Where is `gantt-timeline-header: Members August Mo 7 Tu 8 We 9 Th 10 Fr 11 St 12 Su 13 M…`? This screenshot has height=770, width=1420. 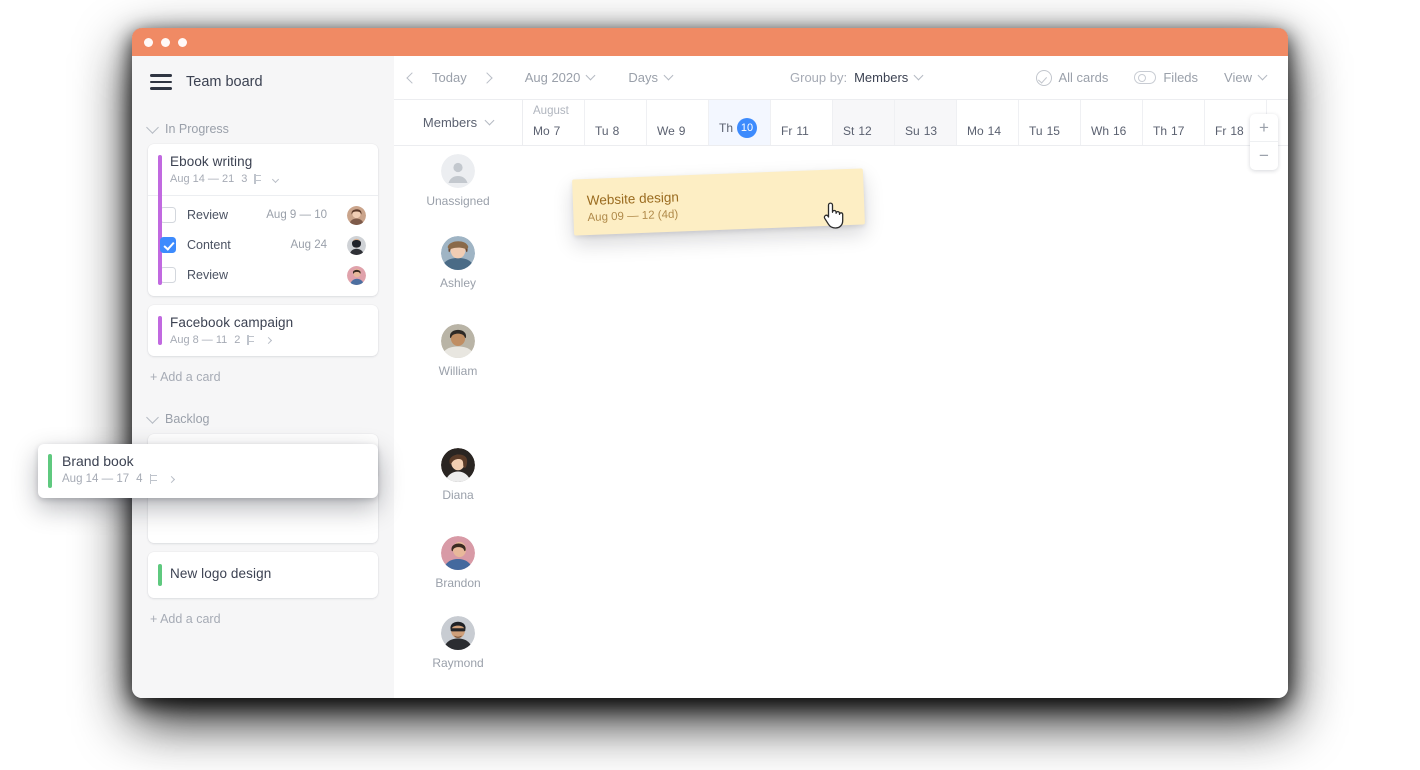 gantt-timeline-header: Members August Mo 7 Tu 8 We 9 Th 10 Fr 11 St 12 Su 13 M… is located at coordinates (841, 123).